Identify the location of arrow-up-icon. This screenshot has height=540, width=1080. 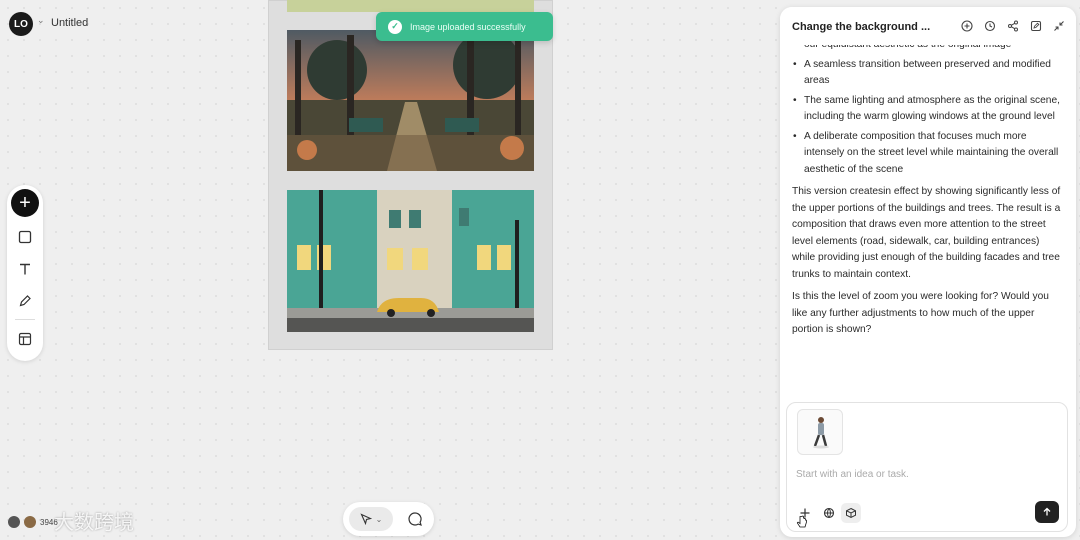
(1047, 511).